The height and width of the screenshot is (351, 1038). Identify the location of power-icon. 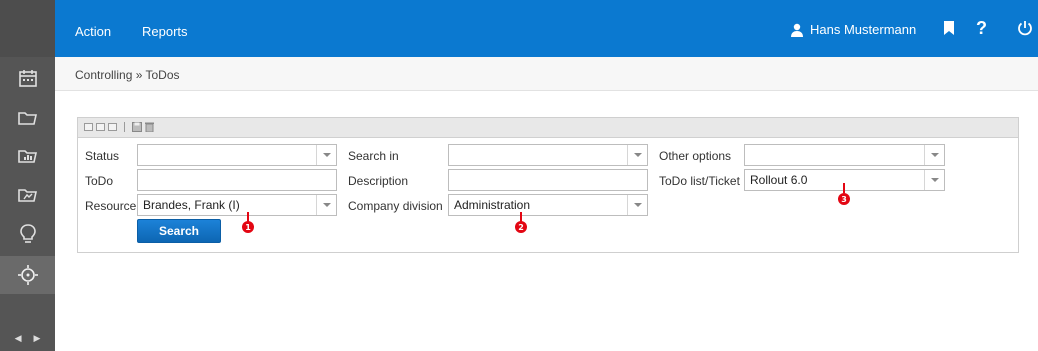
(1025, 28).